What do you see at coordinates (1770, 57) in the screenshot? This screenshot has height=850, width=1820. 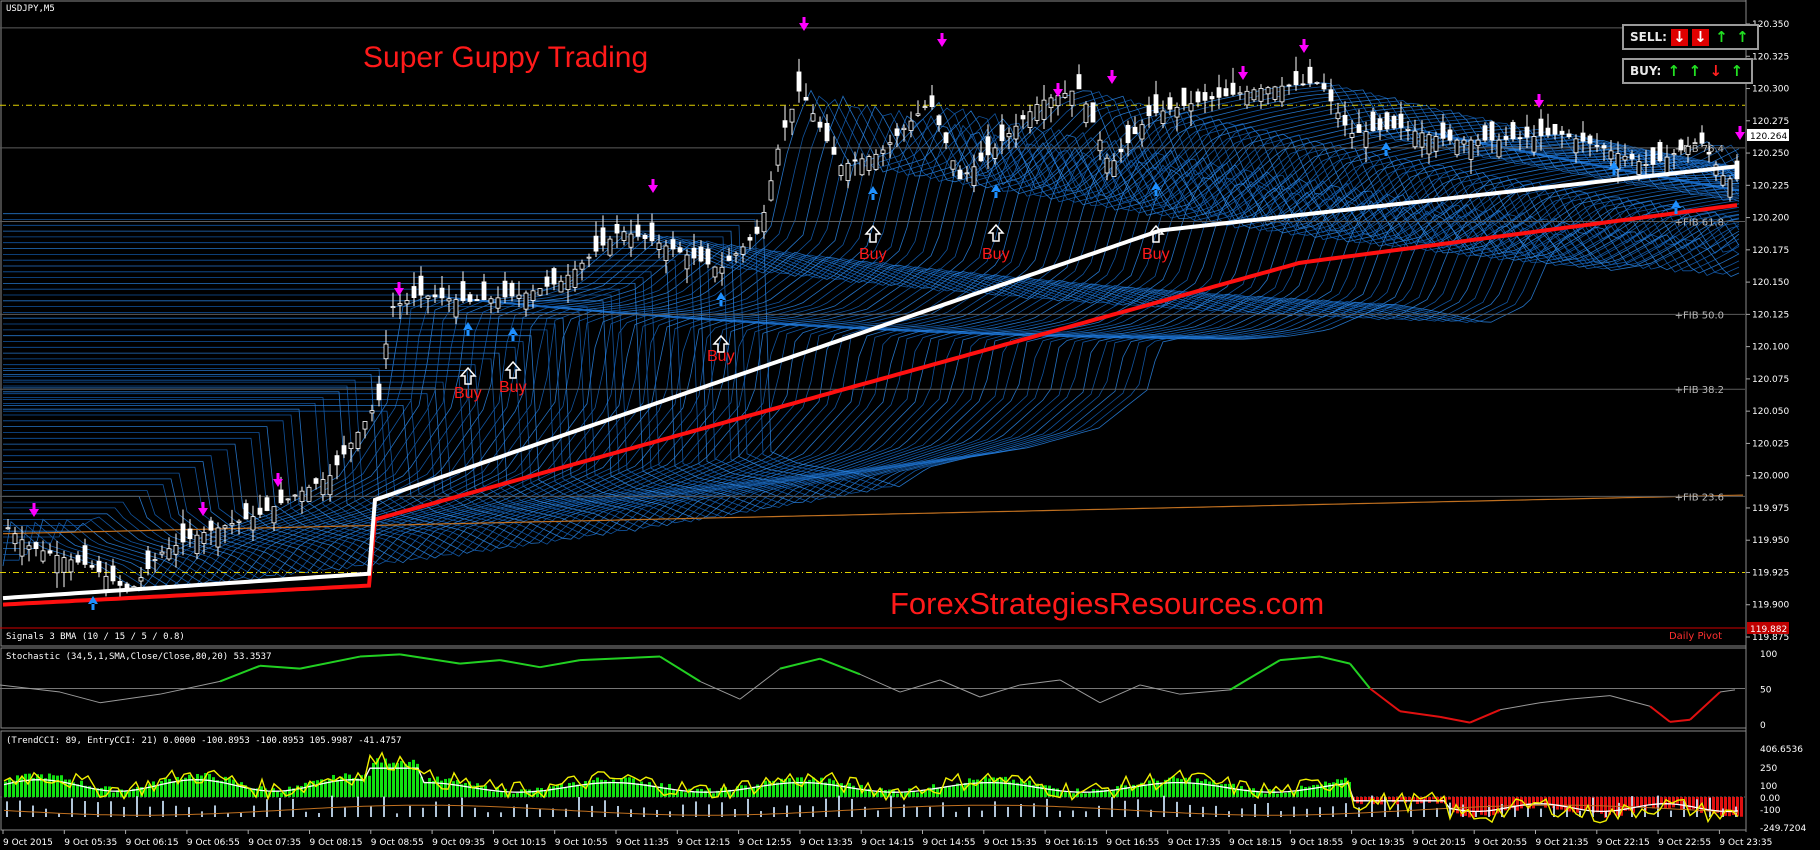 I see `price-tick-label: 120.325` at bounding box center [1770, 57].